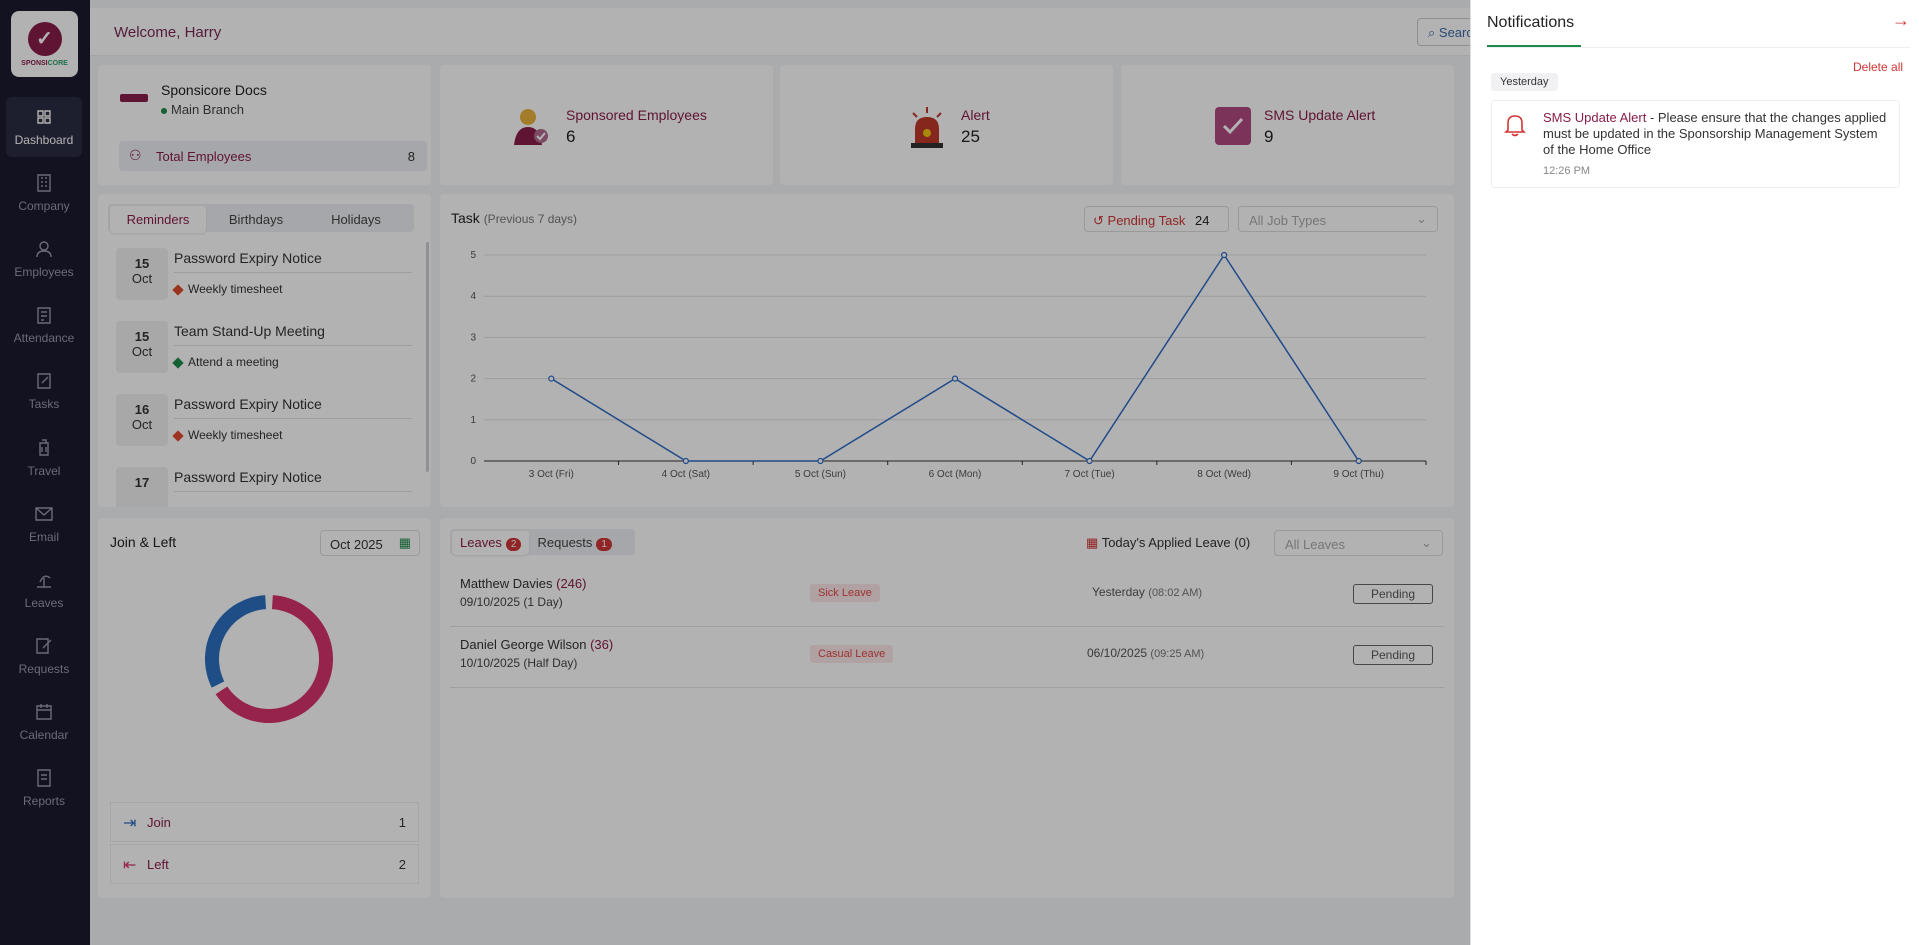 This screenshot has width=1919, height=945. I want to click on close-arrow-icon: →, so click(1901, 20).